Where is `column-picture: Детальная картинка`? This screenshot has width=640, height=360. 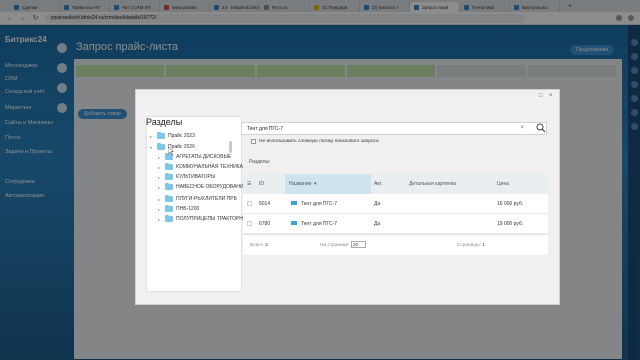
column-picture: Детальная картинка is located at coordinates (432, 184).